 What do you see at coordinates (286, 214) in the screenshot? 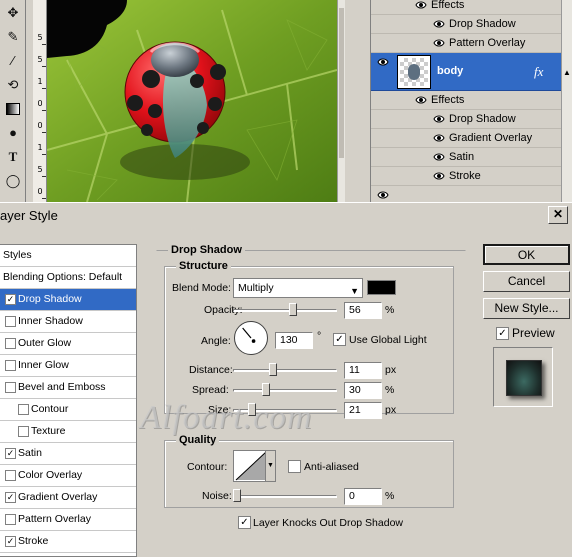
I see `dialog-titlebar: ayer Style ✕` at bounding box center [286, 214].